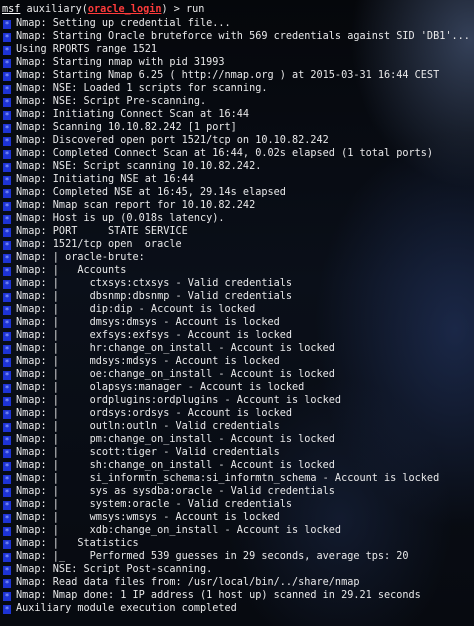 Image resolution: width=474 pixels, height=626 pixels. Describe the element at coordinates (120, 218) in the screenshot. I see `output-line-text: Nmap: Host is up (0.018s latency).` at that location.